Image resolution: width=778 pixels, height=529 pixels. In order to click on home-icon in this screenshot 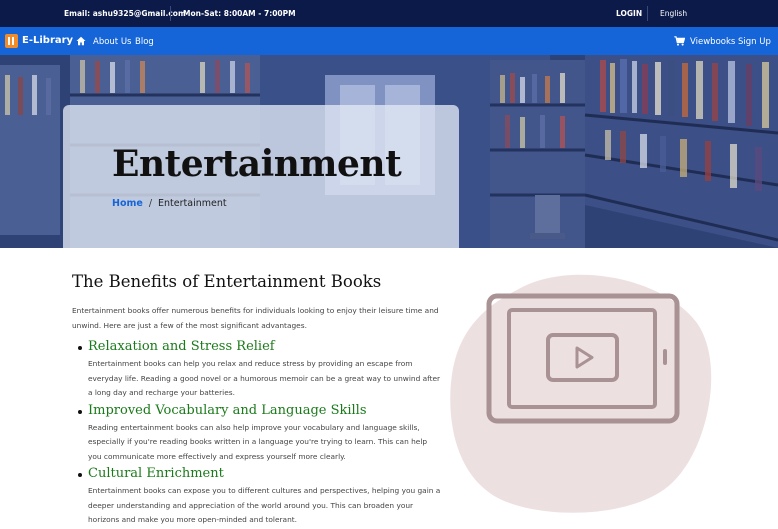, I will do `click(81, 41)`.